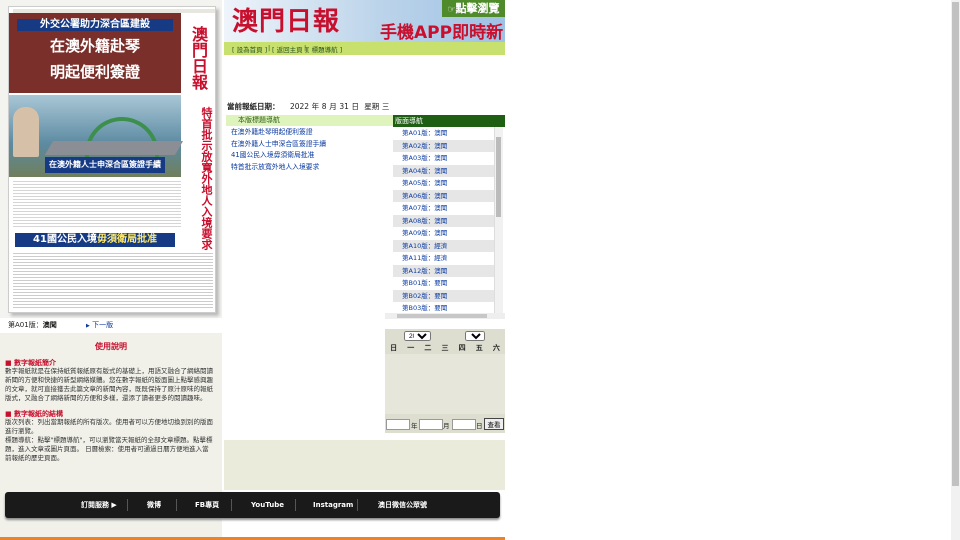  What do you see at coordinates (443, 283) in the screenshot?
I see `edition-item: 第B01版：要聞` at bounding box center [443, 283].